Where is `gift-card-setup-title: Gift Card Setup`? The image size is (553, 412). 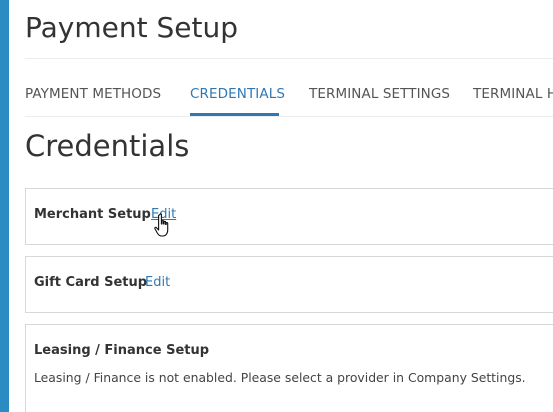 gift-card-setup-title: Gift Card Setup is located at coordinates (91, 282).